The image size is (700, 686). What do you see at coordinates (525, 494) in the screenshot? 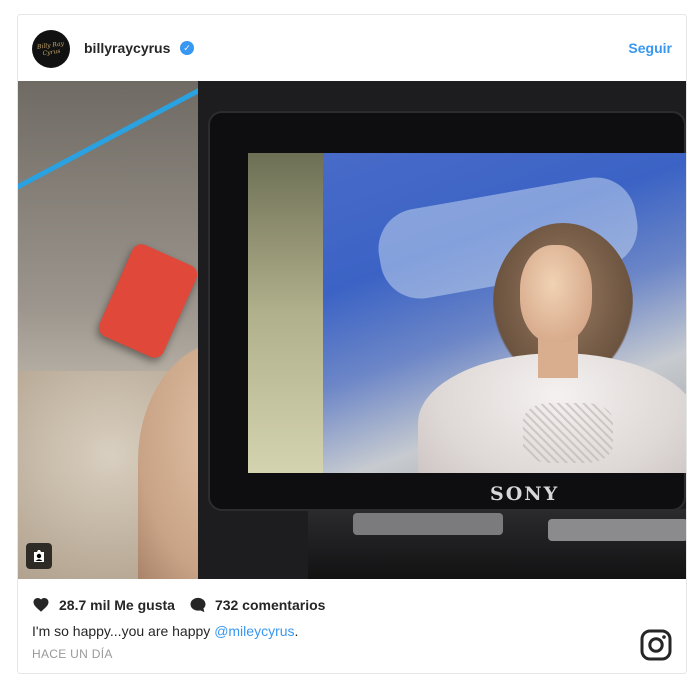
I see `camera-brand-label: SONY` at bounding box center [525, 494].